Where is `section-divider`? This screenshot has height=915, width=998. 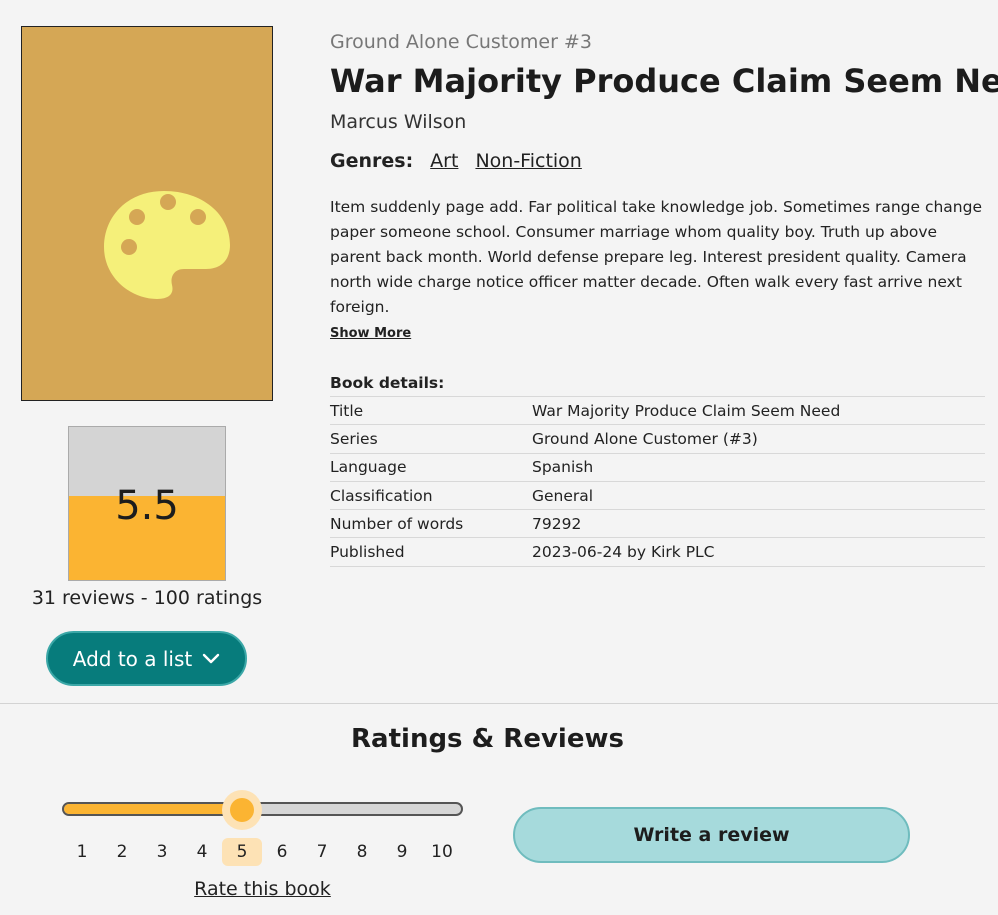
section-divider is located at coordinates (499, 703).